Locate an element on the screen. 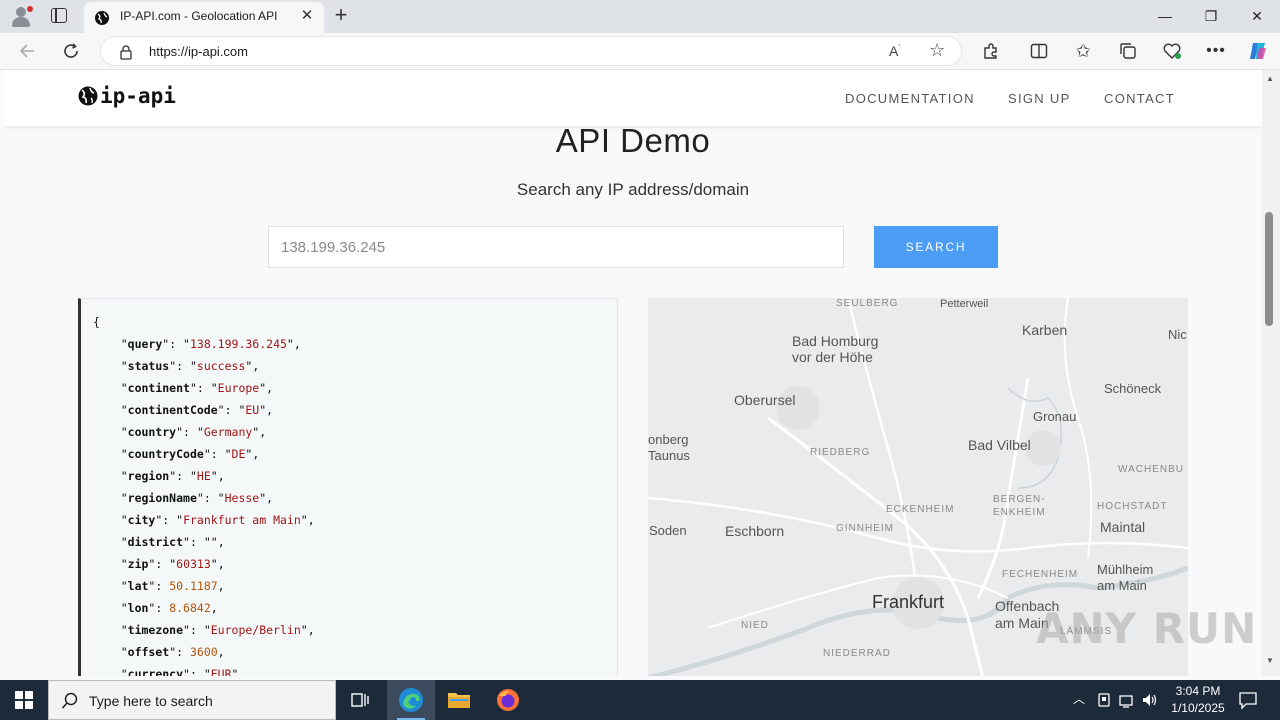 This screenshot has width=1280, height=720. nav-sign-up: SIGN UP is located at coordinates (1039, 98).